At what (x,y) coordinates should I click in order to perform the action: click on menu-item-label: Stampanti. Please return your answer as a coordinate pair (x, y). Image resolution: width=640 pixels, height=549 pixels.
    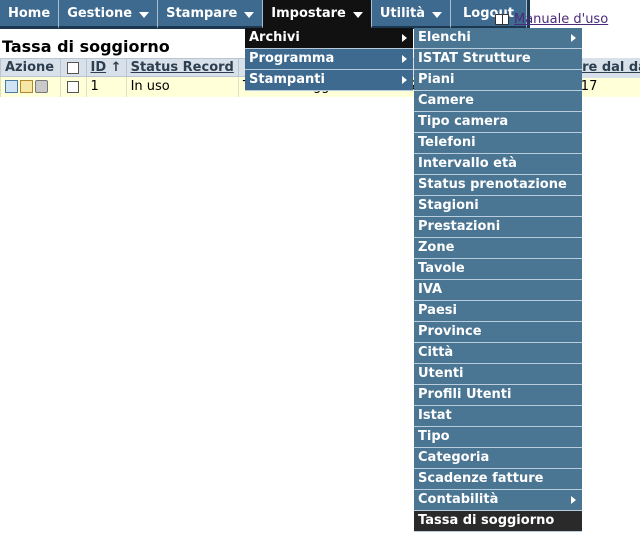
    Looking at the image, I should click on (287, 79).